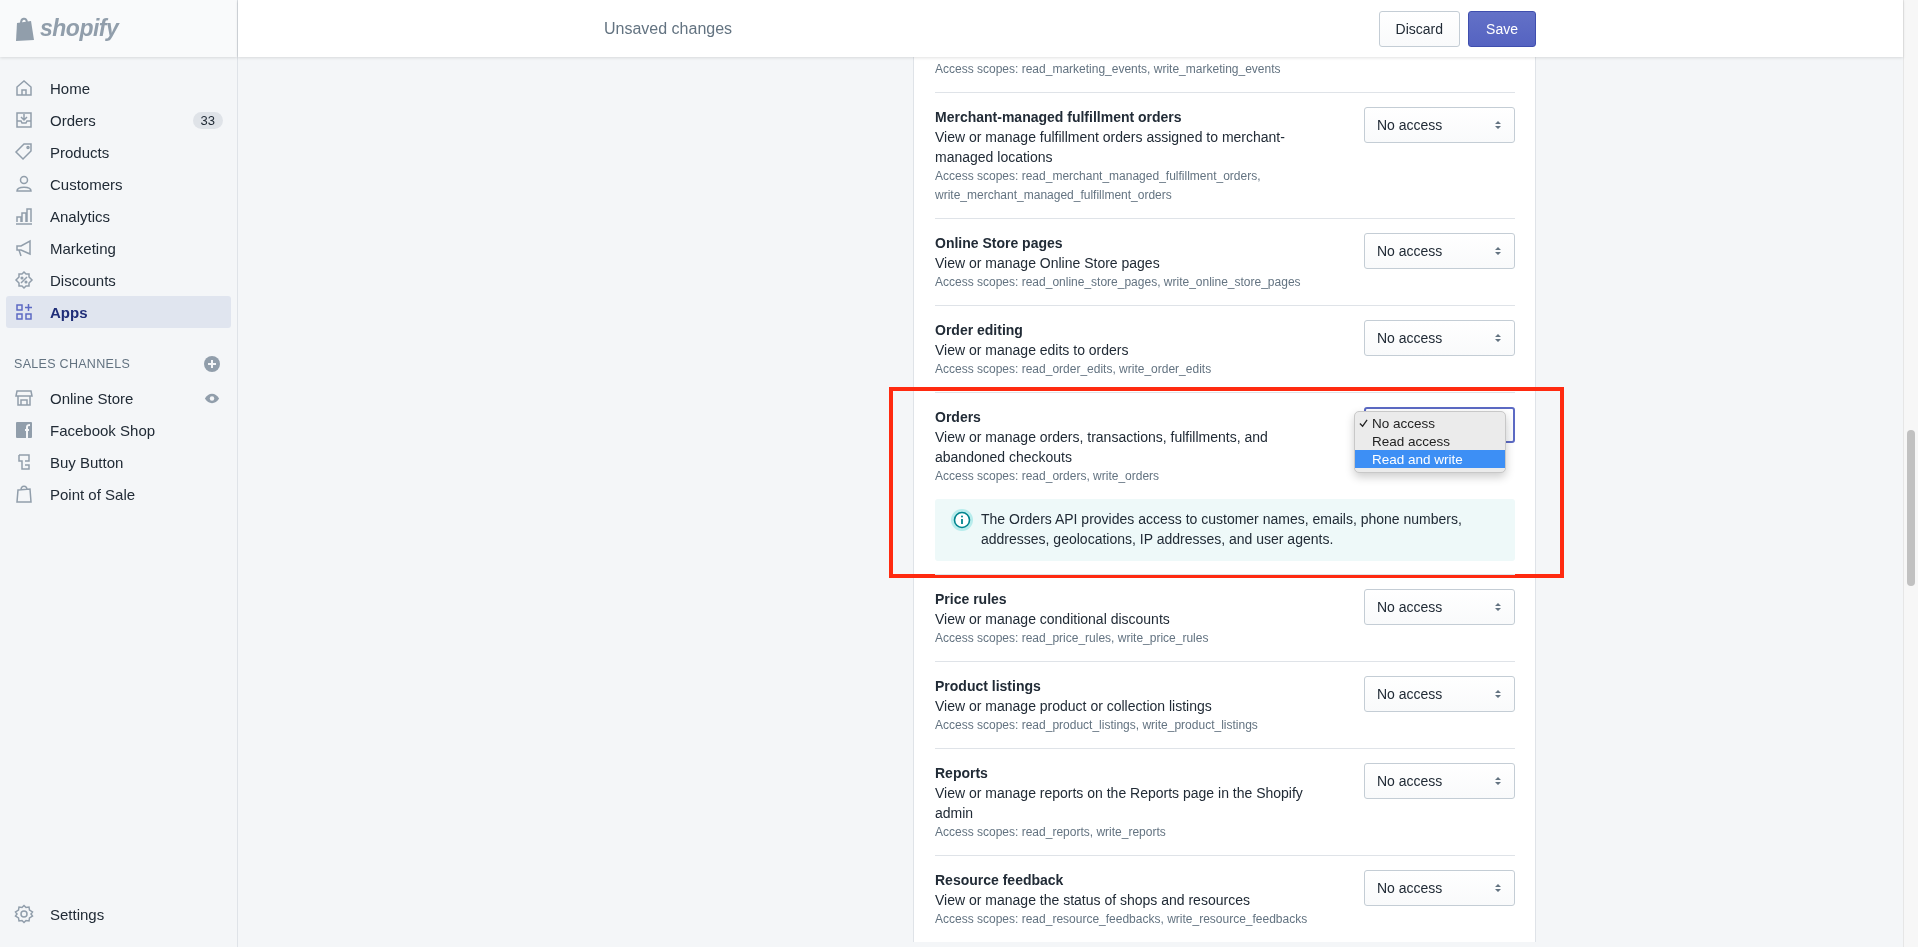 Image resolution: width=1918 pixels, height=947 pixels. Describe the element at coordinates (24, 430) in the screenshot. I see `facebook-icon` at that location.